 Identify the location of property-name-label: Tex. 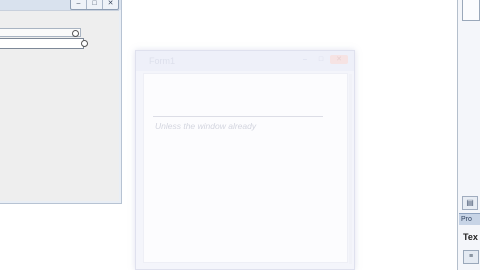
(470, 237).